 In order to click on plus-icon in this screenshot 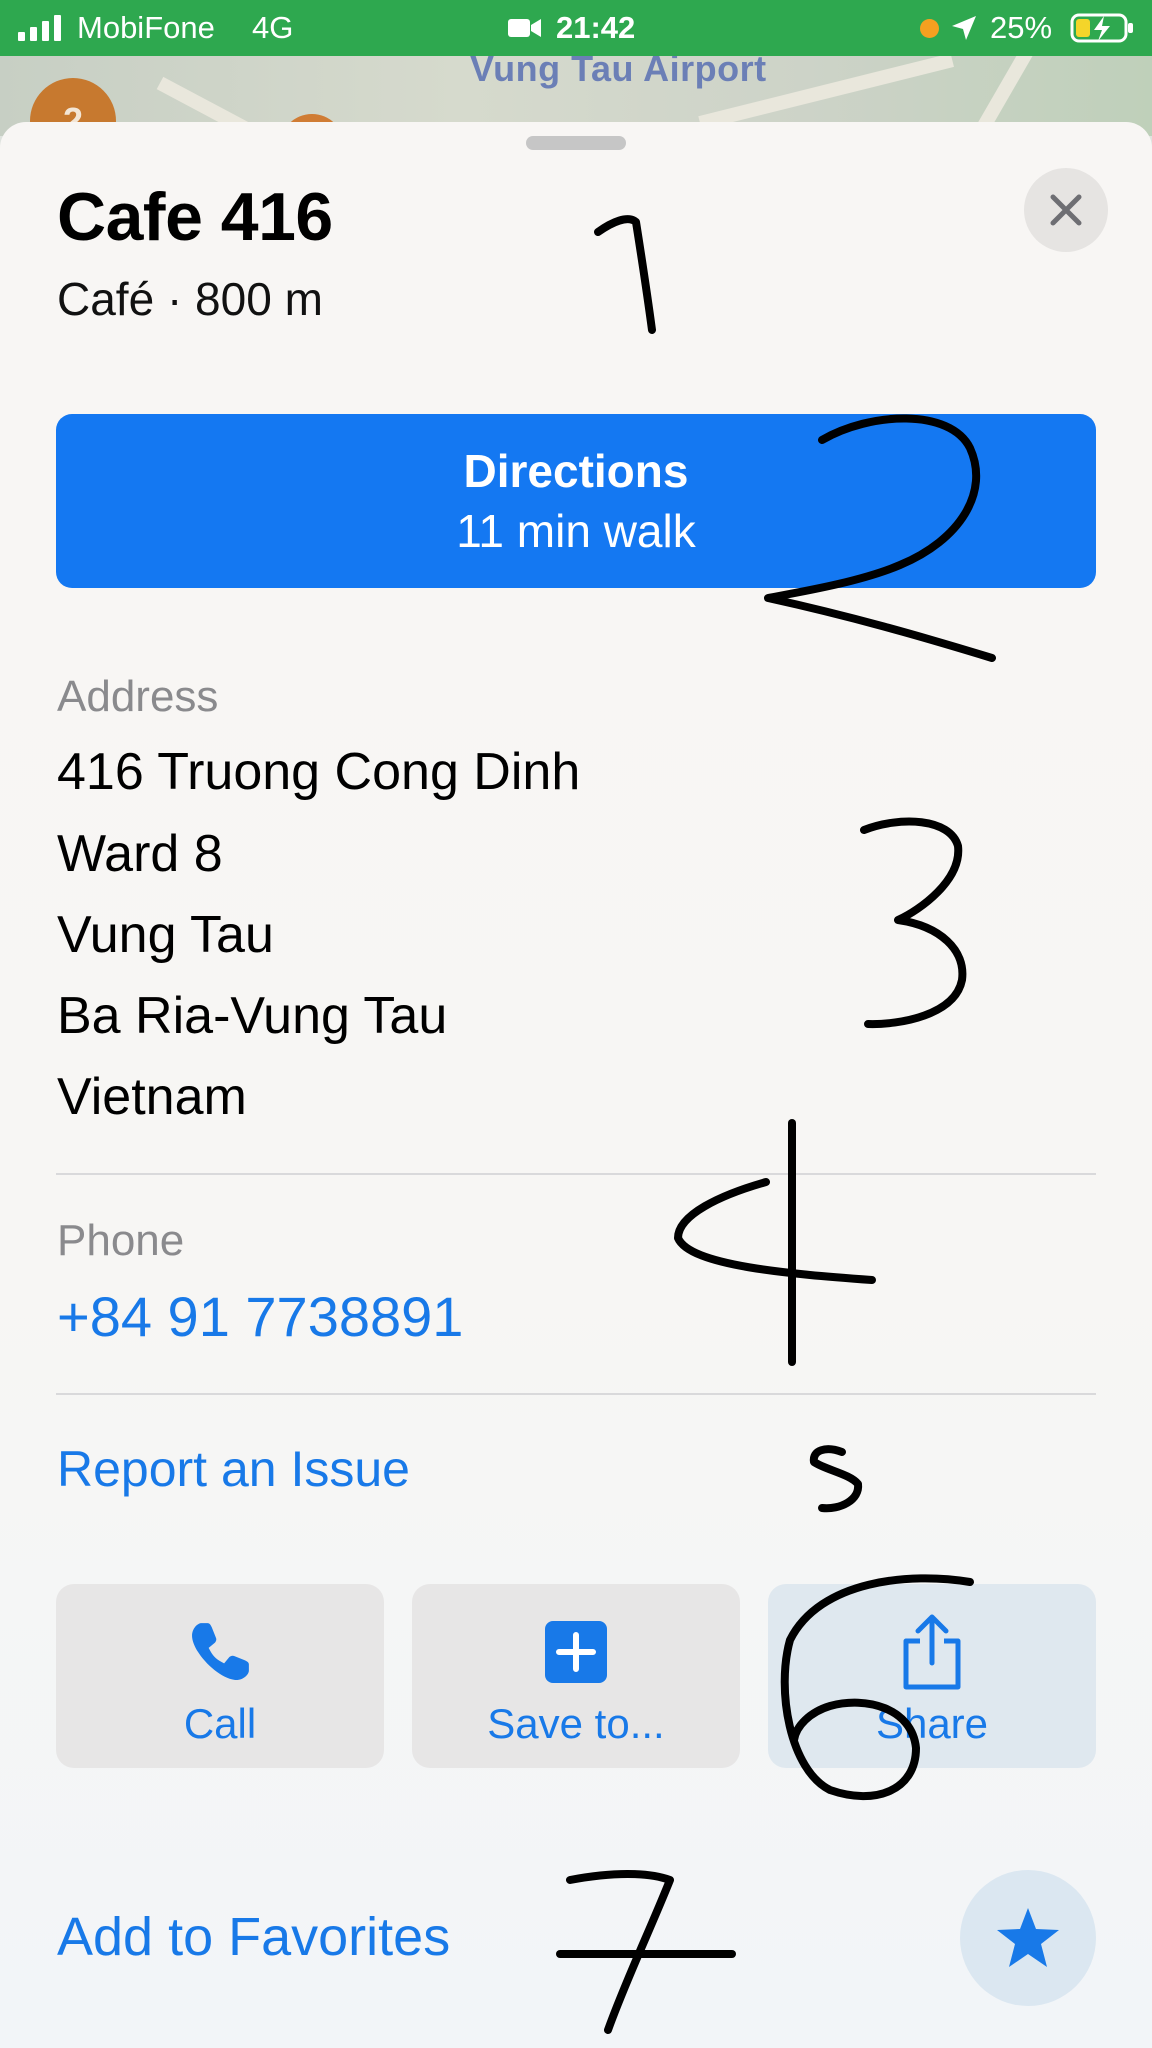, I will do `click(576, 1652)`.